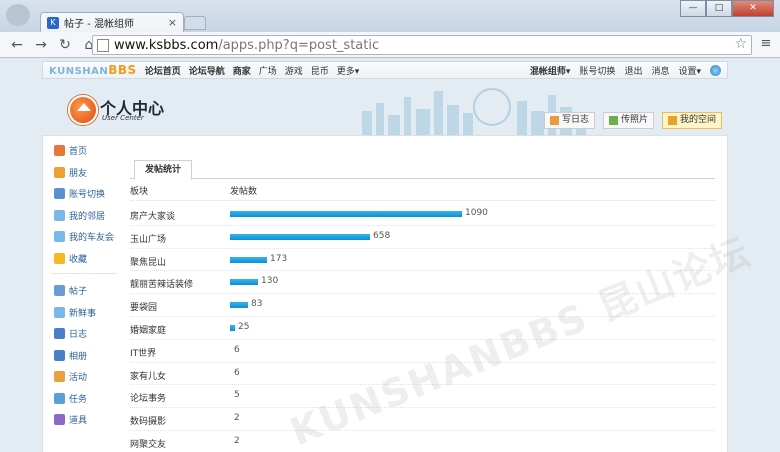  What do you see at coordinates (740, 44) in the screenshot?
I see `bookmark-star-icon: ☆` at bounding box center [740, 44].